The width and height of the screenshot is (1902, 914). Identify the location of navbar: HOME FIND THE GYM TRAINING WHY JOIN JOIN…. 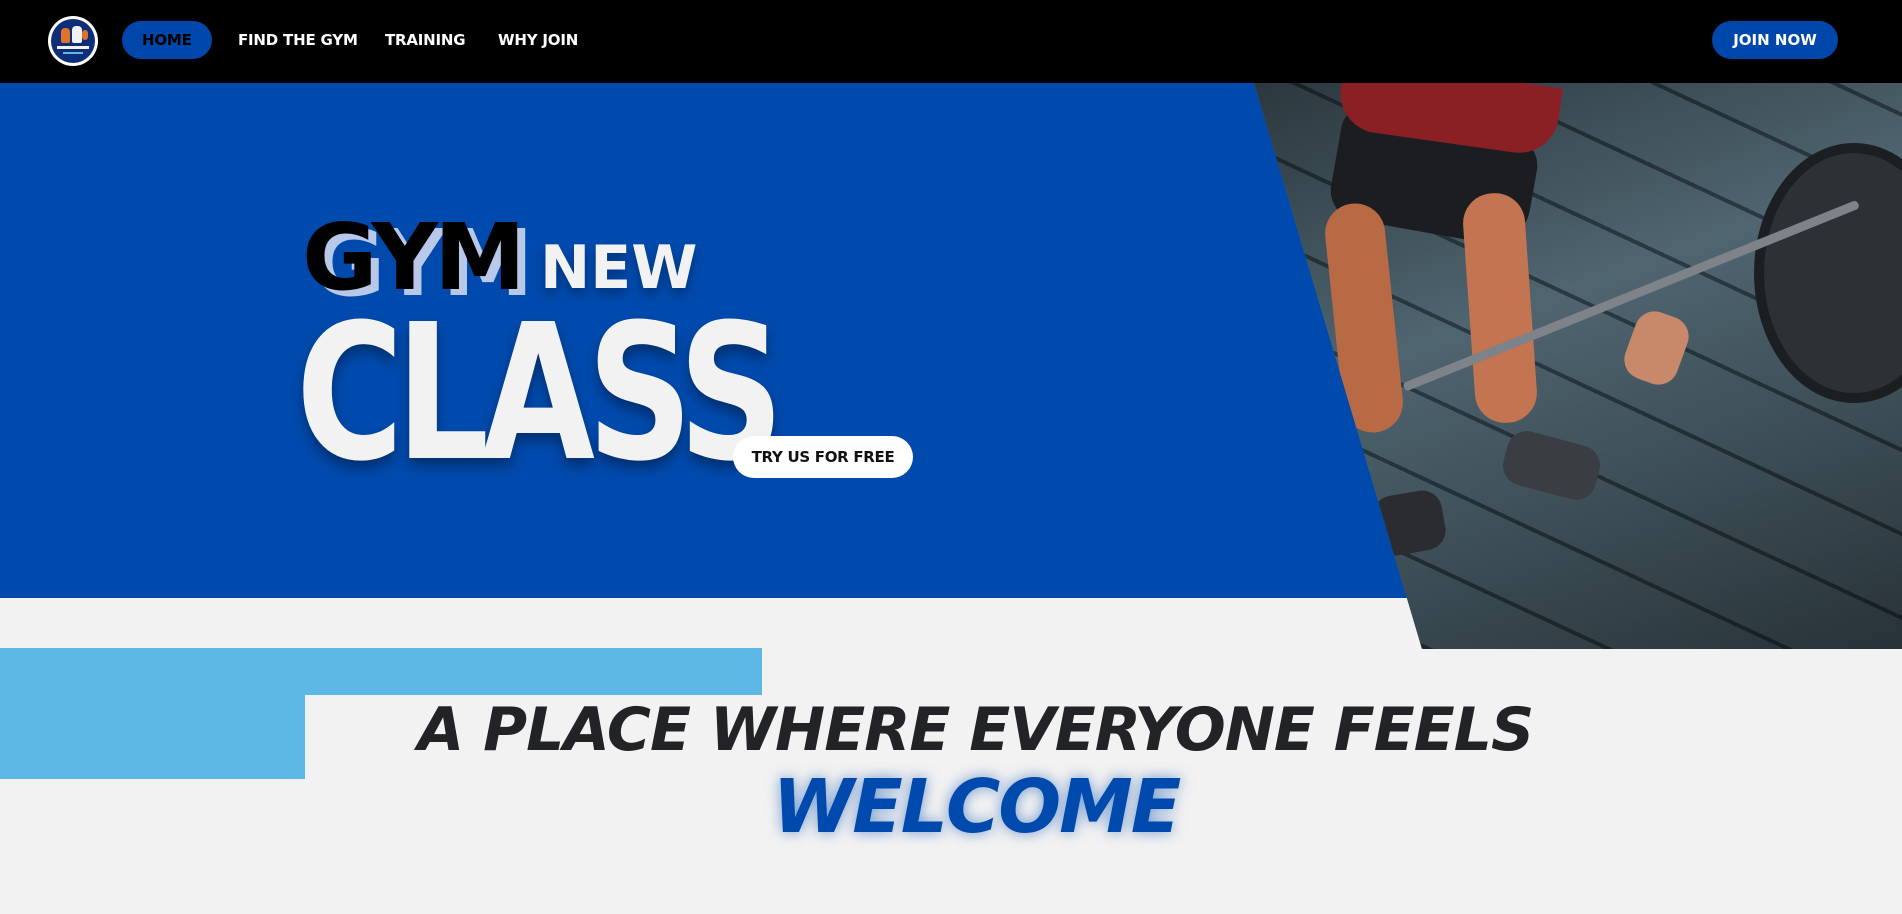
(951, 41).